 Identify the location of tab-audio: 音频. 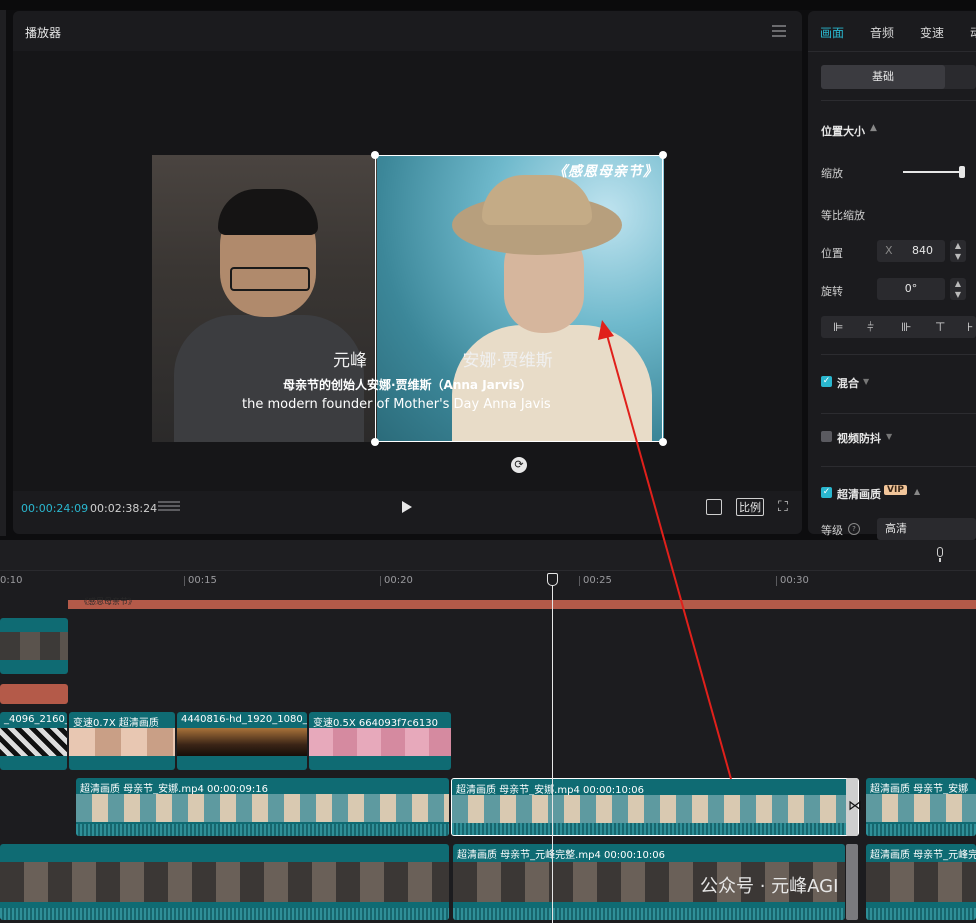
(882, 32).